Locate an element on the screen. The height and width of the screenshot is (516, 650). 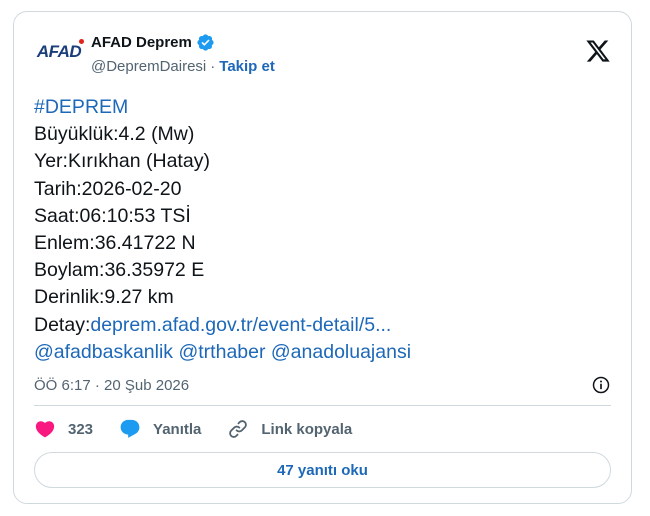
timestamp: ÖÖ 6:17 · 20 Şub 2026 is located at coordinates (111, 385).